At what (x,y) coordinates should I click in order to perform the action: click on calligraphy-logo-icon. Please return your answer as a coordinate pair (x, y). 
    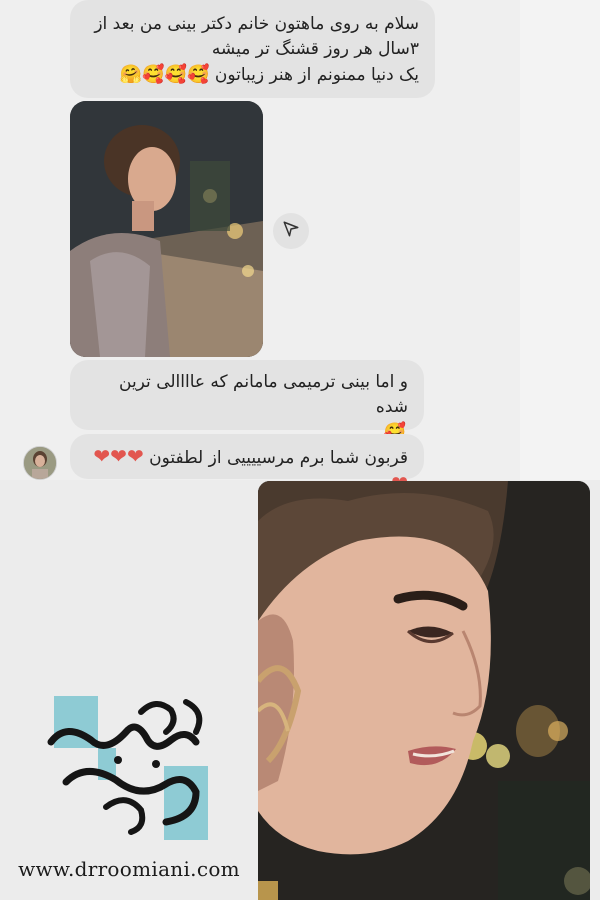
    Looking at the image, I should click on (127, 768).